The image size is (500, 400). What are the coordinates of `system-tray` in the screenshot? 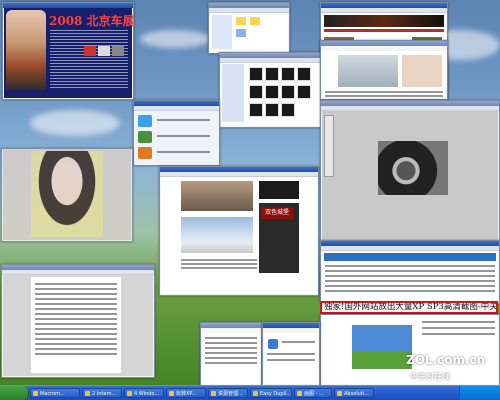 It's located at (479, 393).